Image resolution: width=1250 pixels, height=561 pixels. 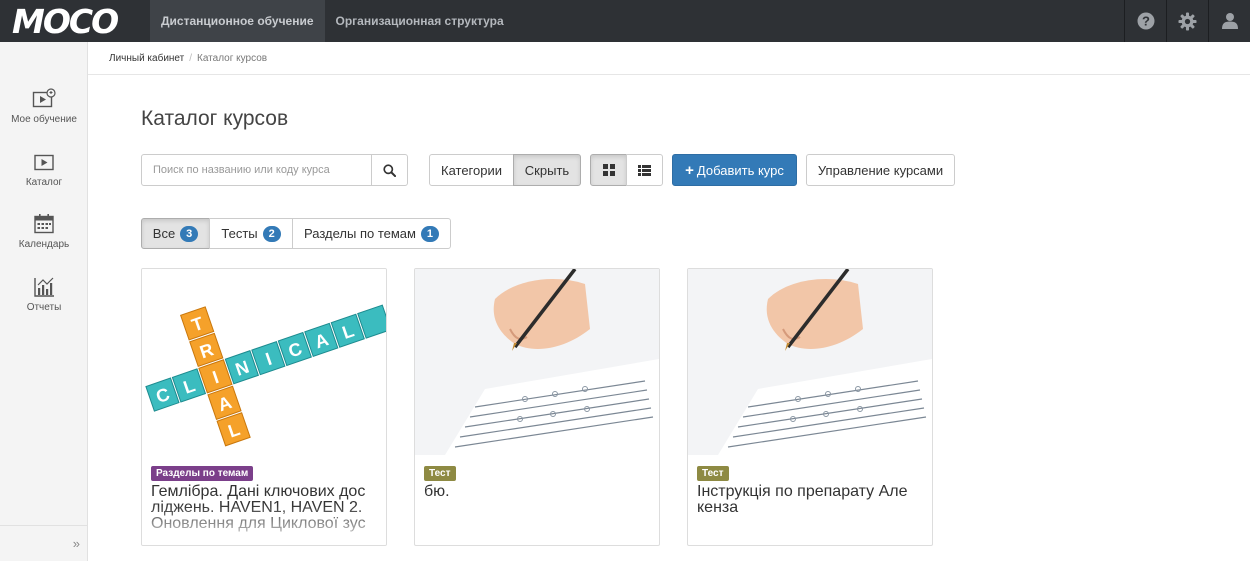 I want to click on filter-tests-tab: Тесты 2, so click(x=251, y=233).